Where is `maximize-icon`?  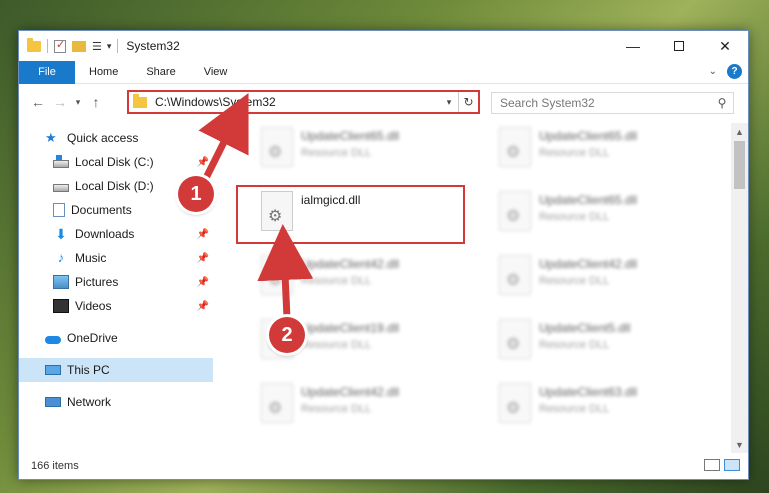 maximize-icon is located at coordinates (679, 46).